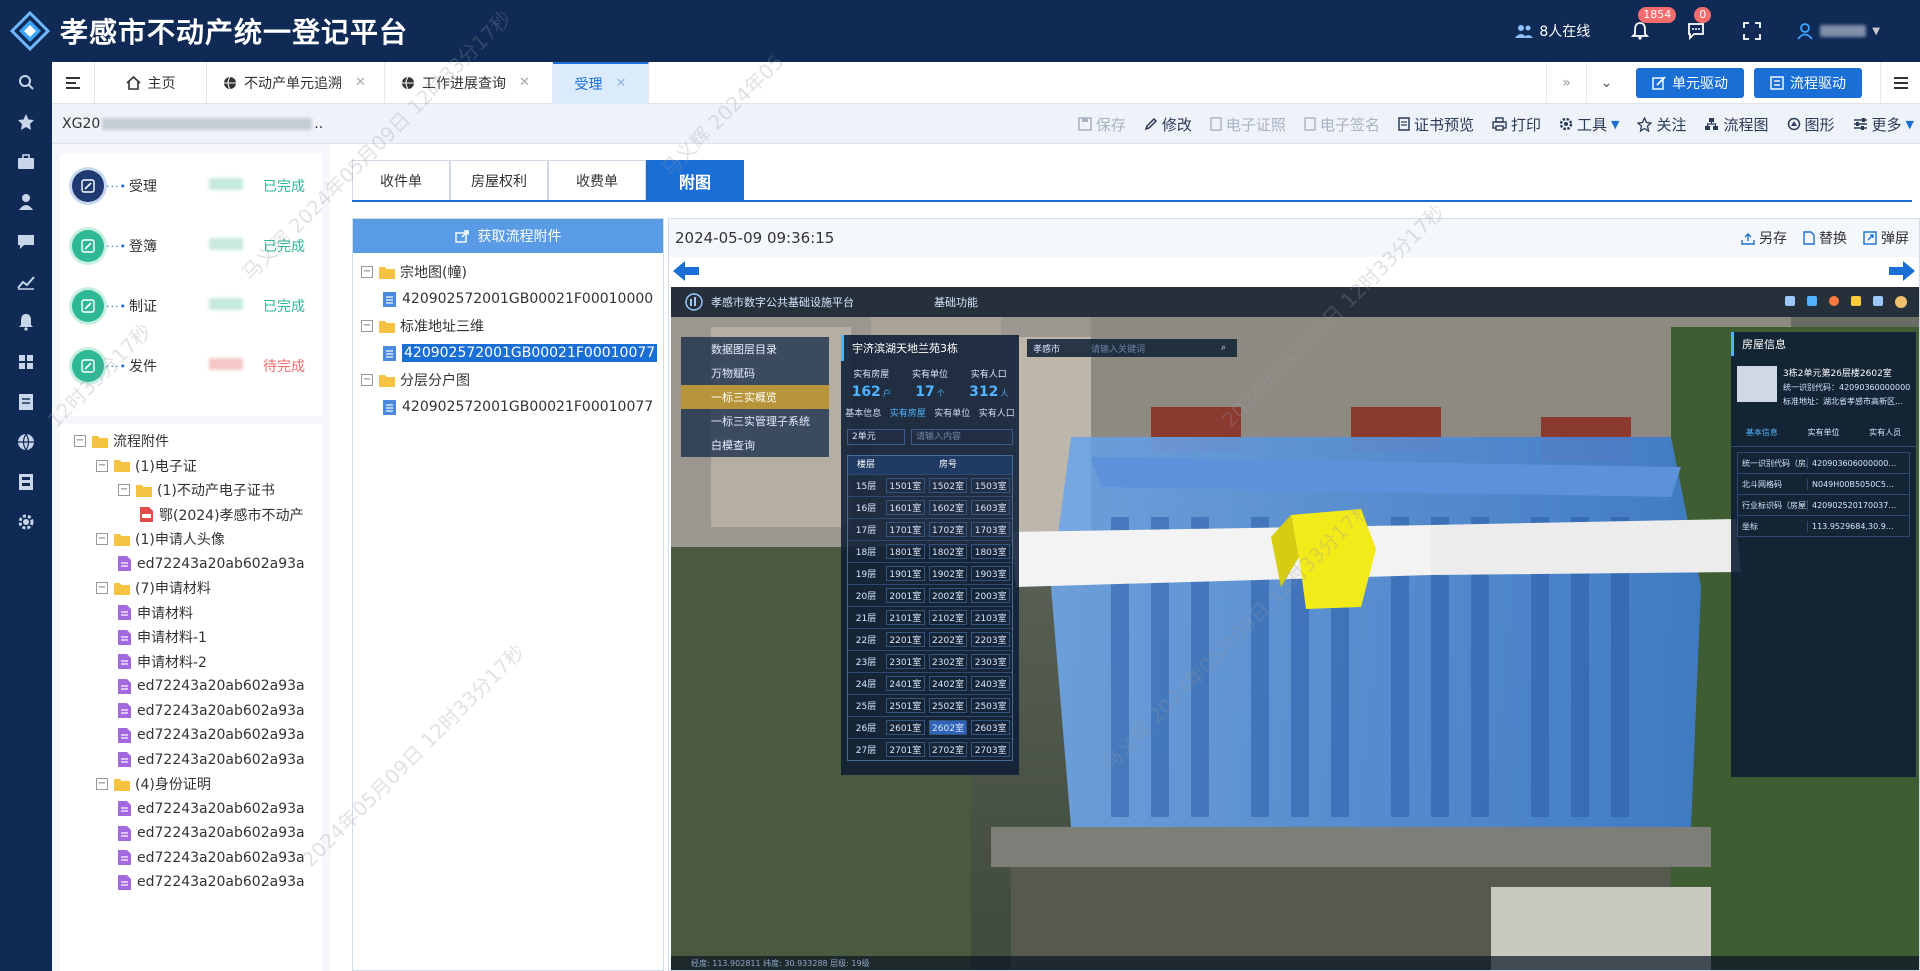 The height and width of the screenshot is (971, 1920). I want to click on tab-fee: 收费单, so click(597, 180).